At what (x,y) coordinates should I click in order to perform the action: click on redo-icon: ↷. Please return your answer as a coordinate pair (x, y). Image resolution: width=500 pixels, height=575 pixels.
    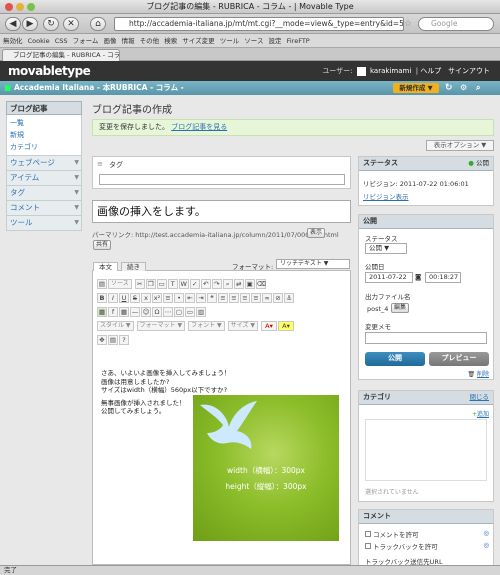
    Looking at the image, I should click on (216, 284).